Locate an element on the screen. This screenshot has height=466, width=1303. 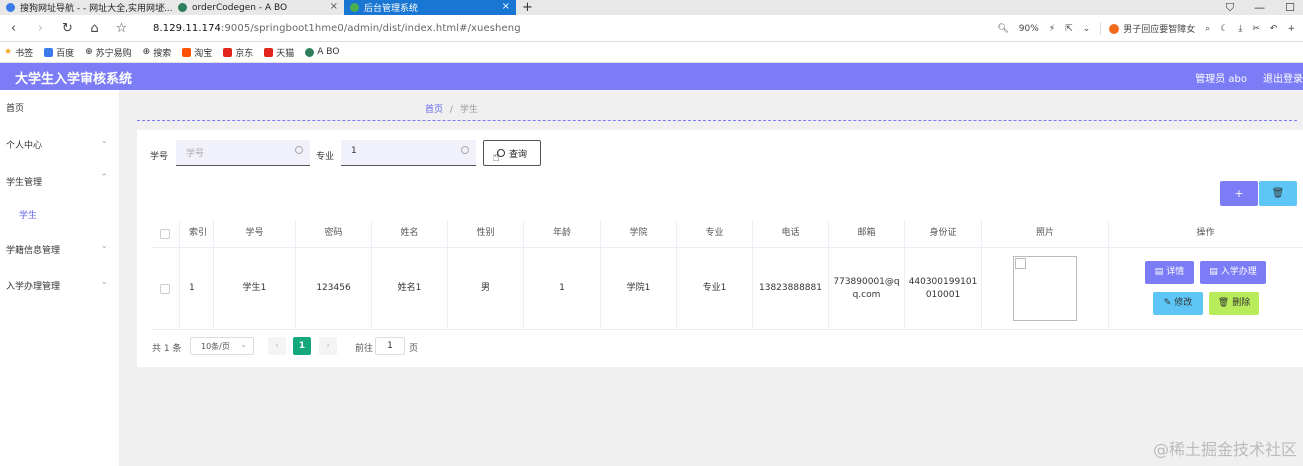
hand-cursor-icon: ☝ is located at coordinates (496, 157).